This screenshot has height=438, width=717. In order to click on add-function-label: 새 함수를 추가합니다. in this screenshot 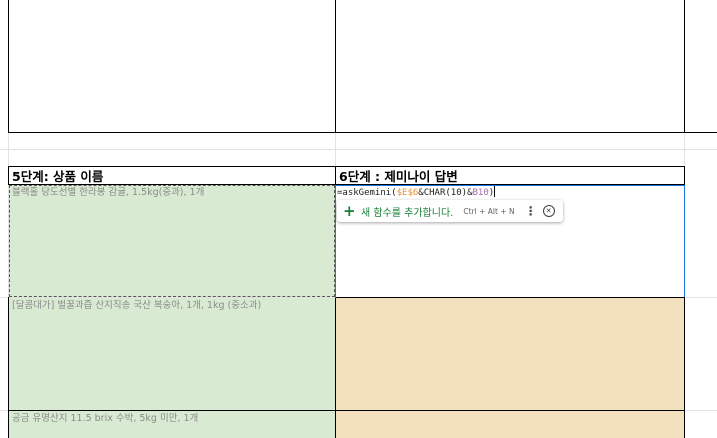, I will do `click(407, 211)`.